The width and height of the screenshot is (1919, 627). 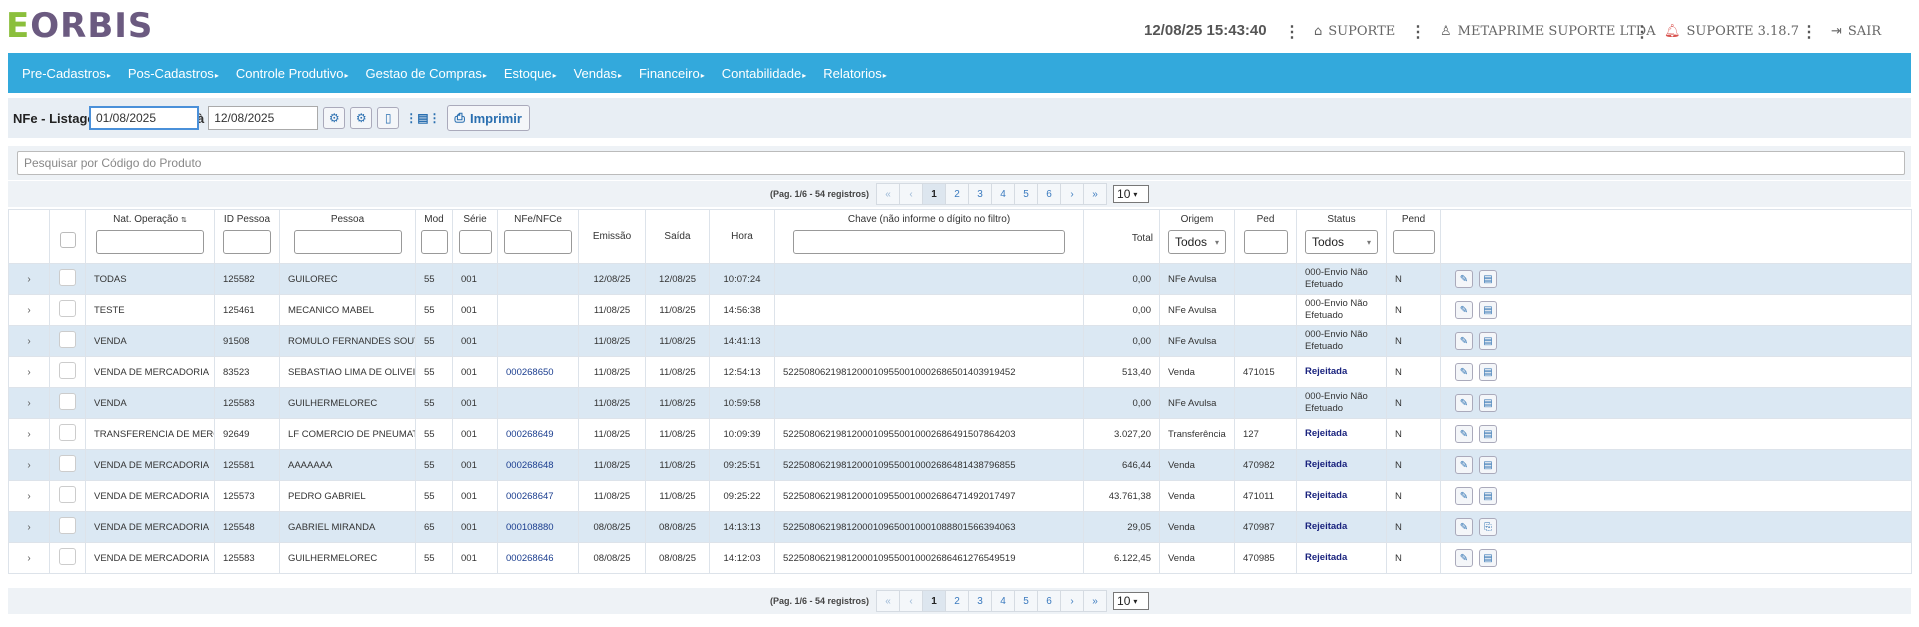 I want to click on nav-item-gestao-compras: Gestao de Compras▸, so click(x=426, y=73).